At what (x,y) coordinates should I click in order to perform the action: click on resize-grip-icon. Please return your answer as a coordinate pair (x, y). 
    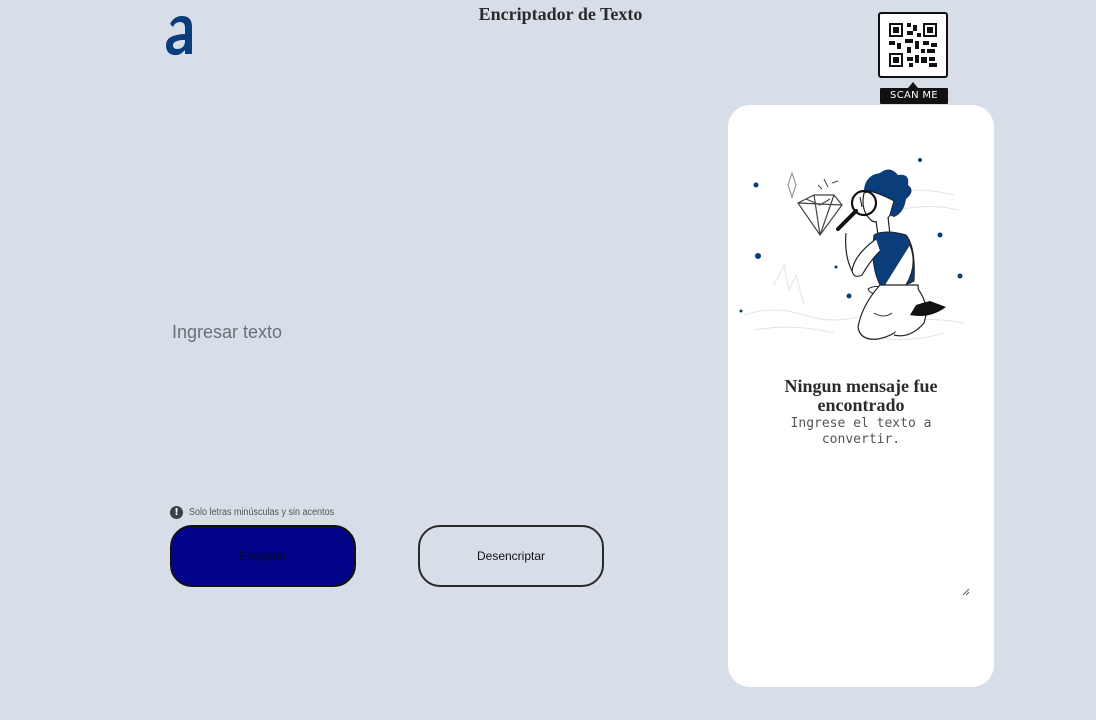
    Looking at the image, I should click on (965, 589).